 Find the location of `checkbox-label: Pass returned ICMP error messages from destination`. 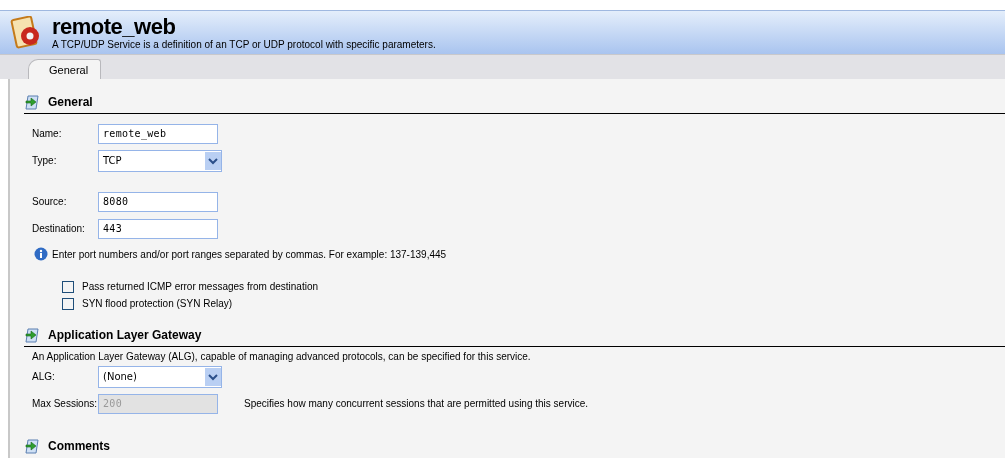

checkbox-label: Pass returned ICMP error messages from destination is located at coordinates (200, 286).